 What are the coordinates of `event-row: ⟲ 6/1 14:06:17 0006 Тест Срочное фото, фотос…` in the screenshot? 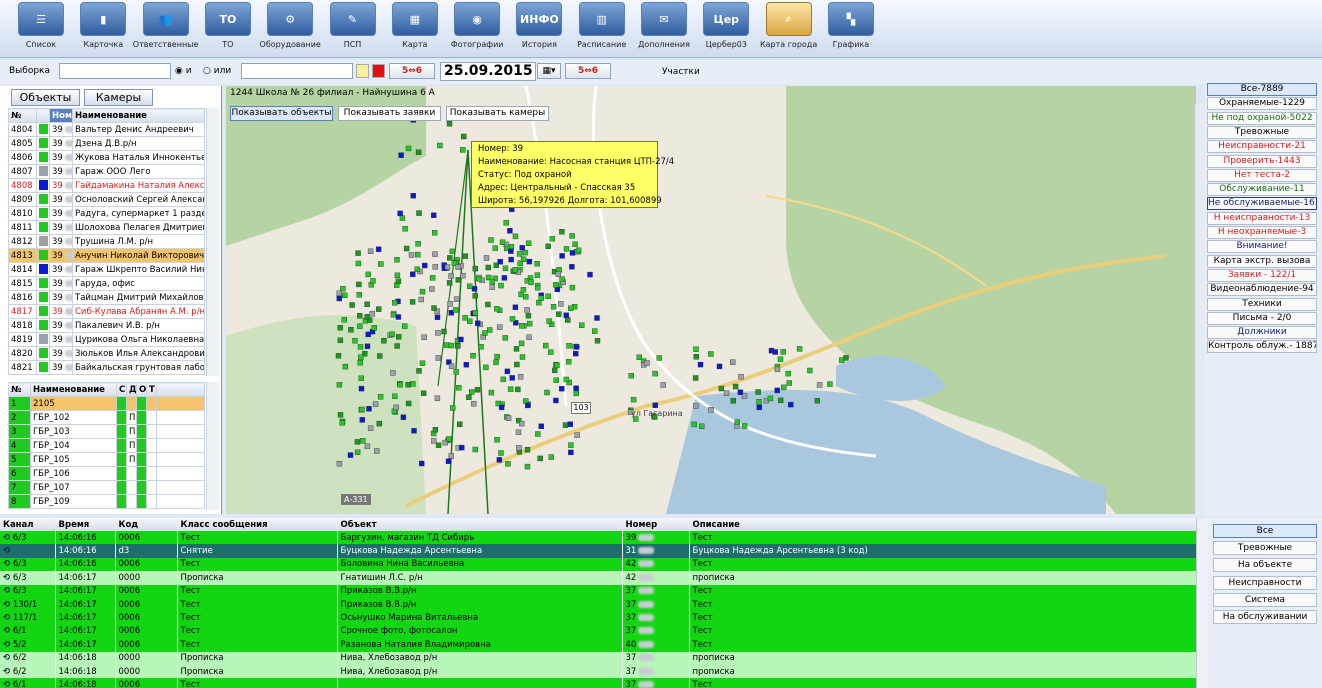 It's located at (598, 631).